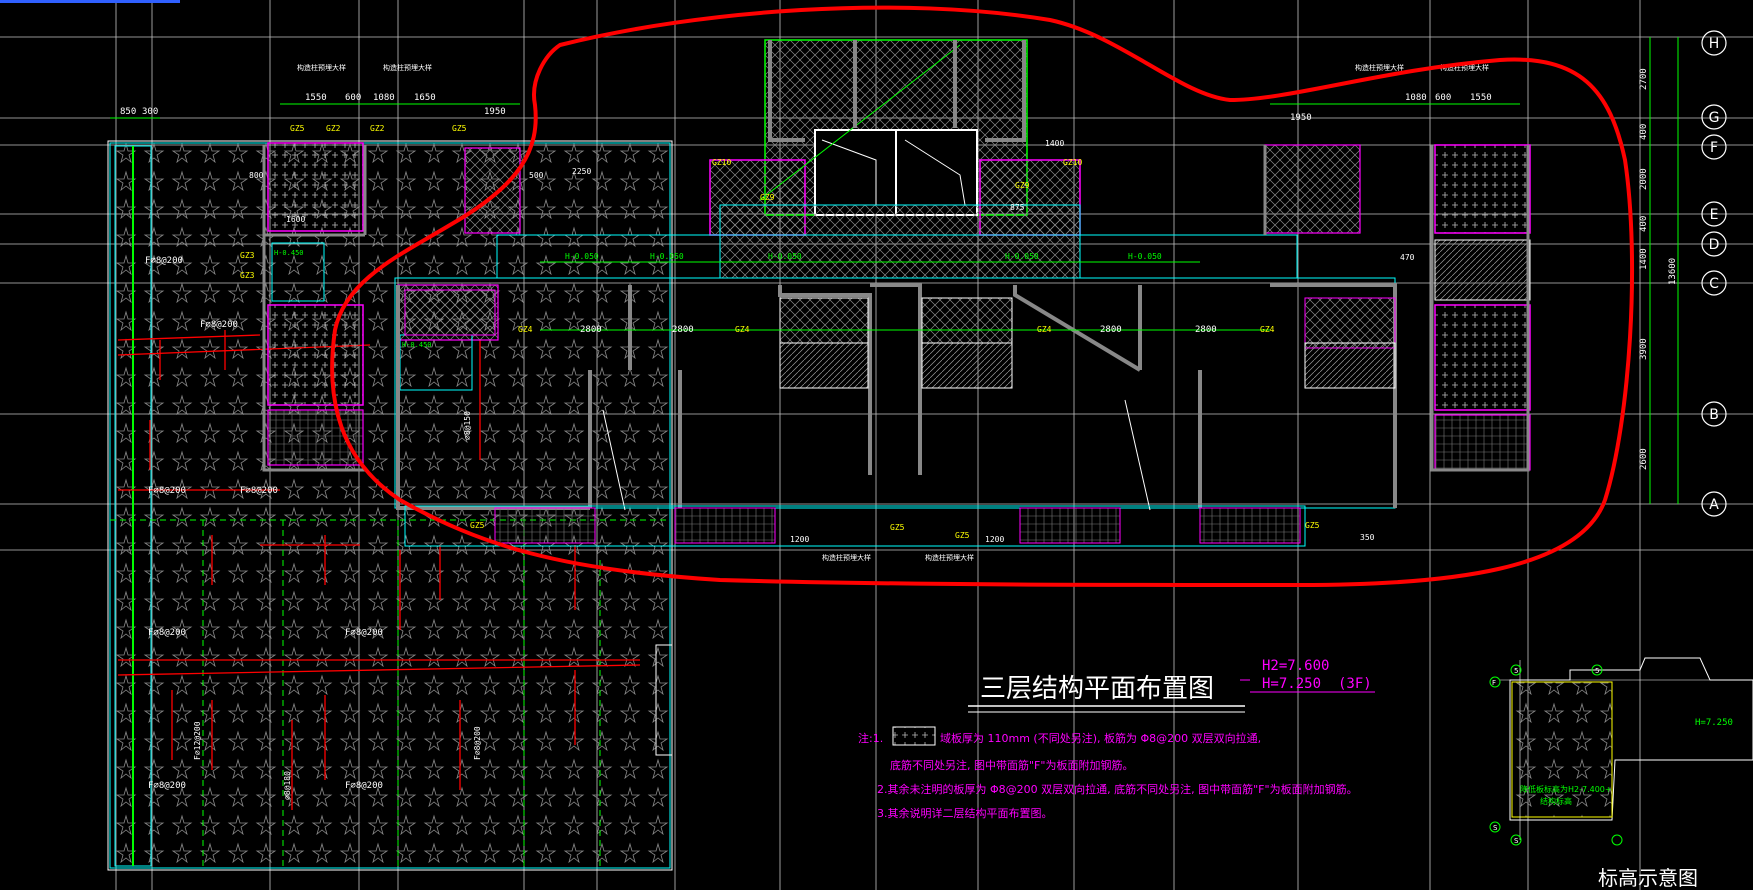  I want to click on right-wing-rooms: 1950 1080 600 1550 构造柱预埋大样 构造柱预埋大样, so click(1397, 267).